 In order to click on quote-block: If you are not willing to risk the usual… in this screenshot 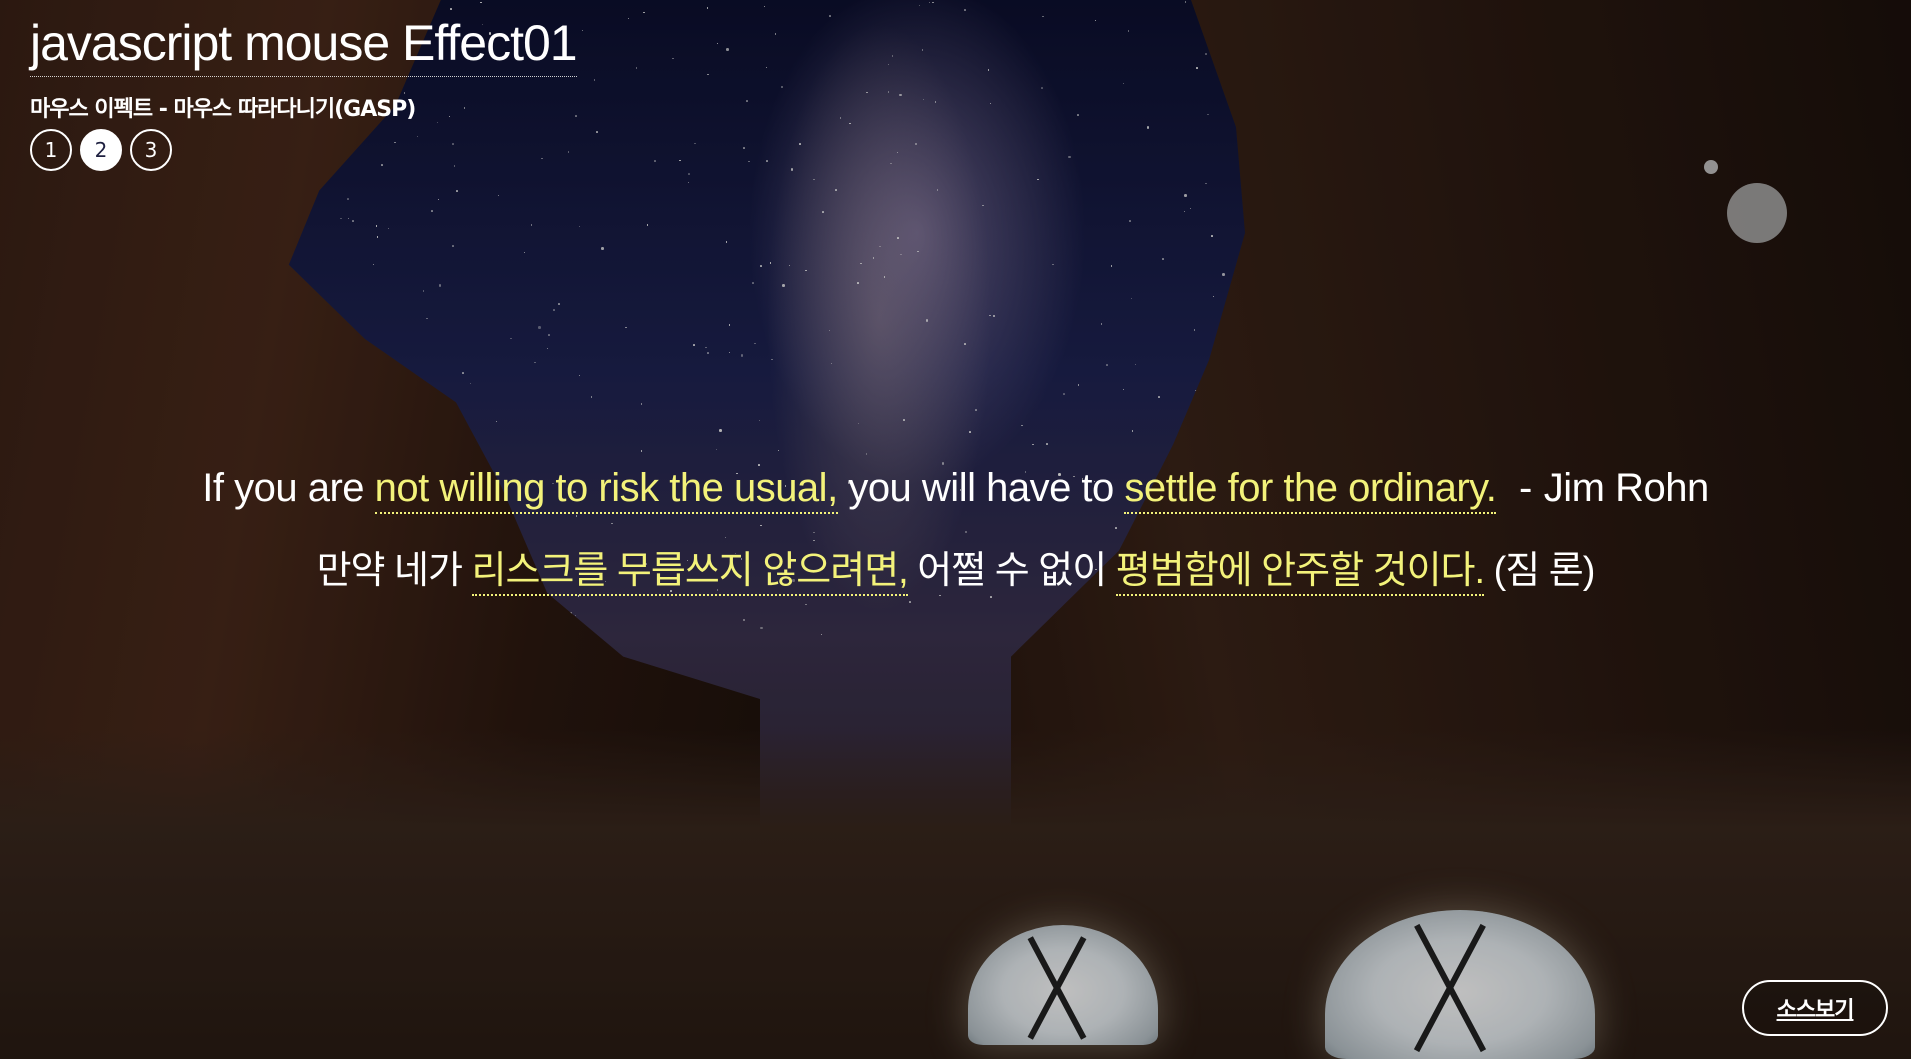, I will do `click(955, 531)`.